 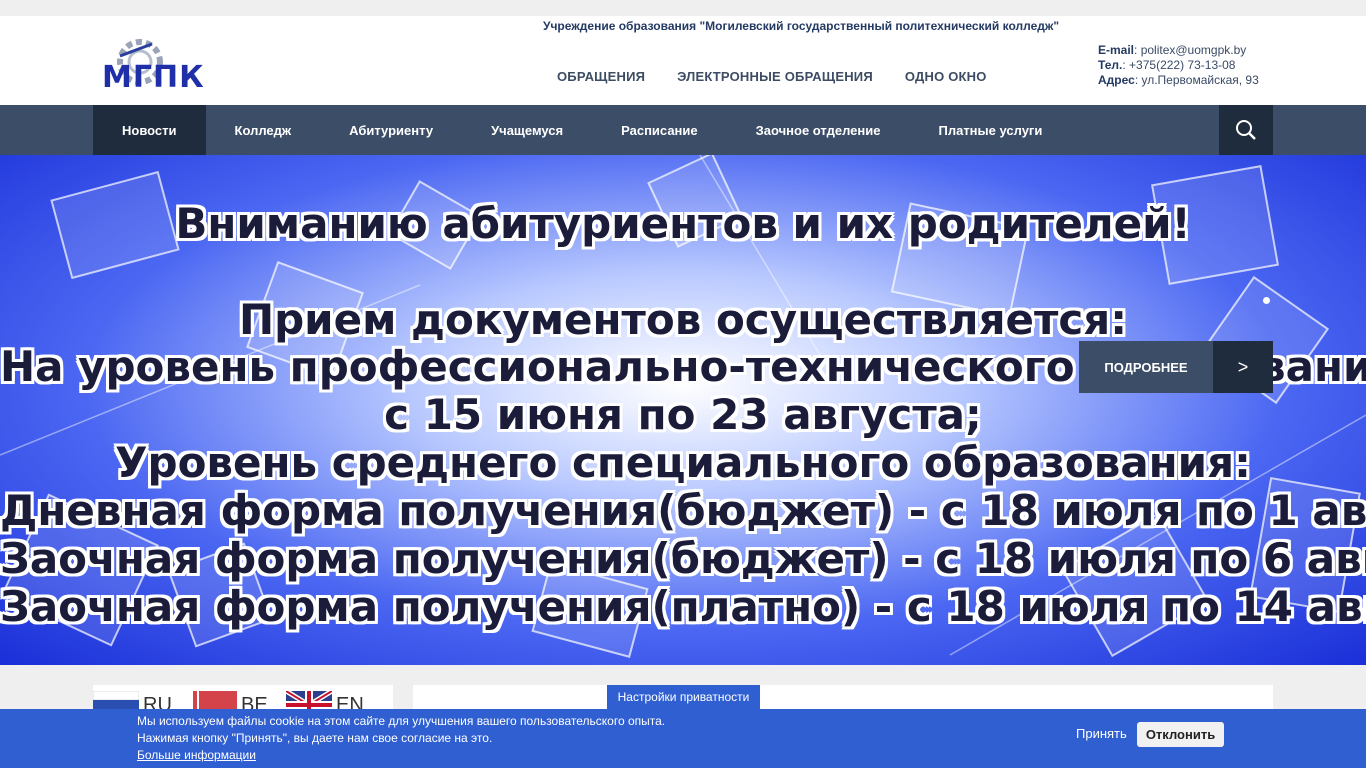 What do you see at coordinates (683, 319) in the screenshot?
I see `banner-line-1: Прием документов осуществляется:` at bounding box center [683, 319].